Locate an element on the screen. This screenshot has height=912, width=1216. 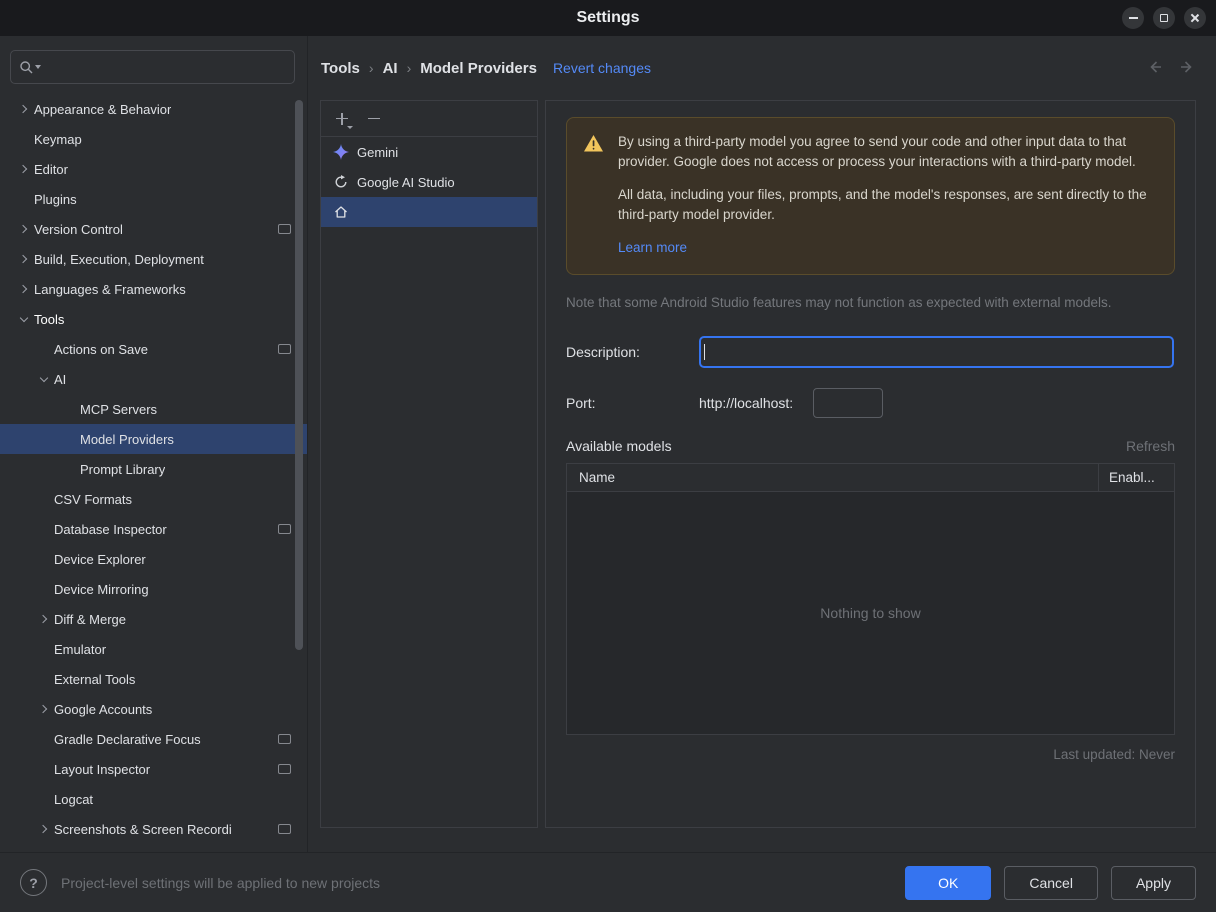
last-updated-text: Last updated: Never is located at coordinates (1114, 754).